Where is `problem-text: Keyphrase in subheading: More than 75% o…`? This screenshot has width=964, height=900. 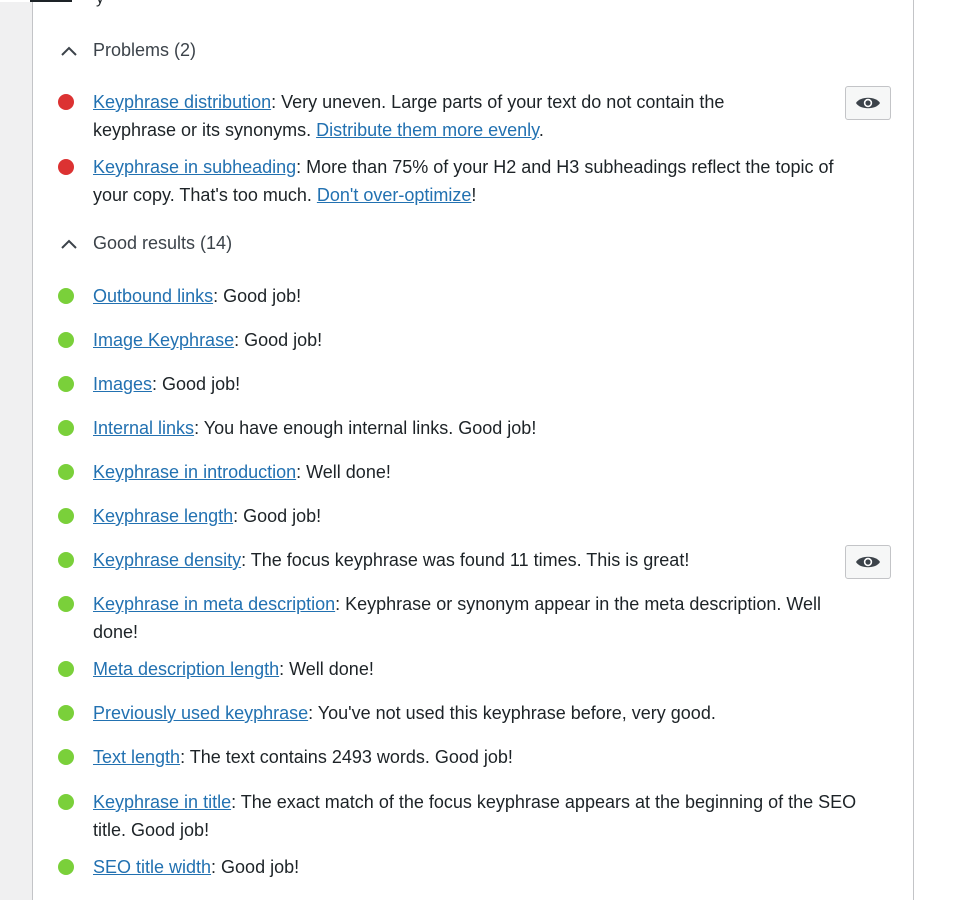
problem-text: Keyphrase in subheading: More than 75% o… is located at coordinates (475, 181).